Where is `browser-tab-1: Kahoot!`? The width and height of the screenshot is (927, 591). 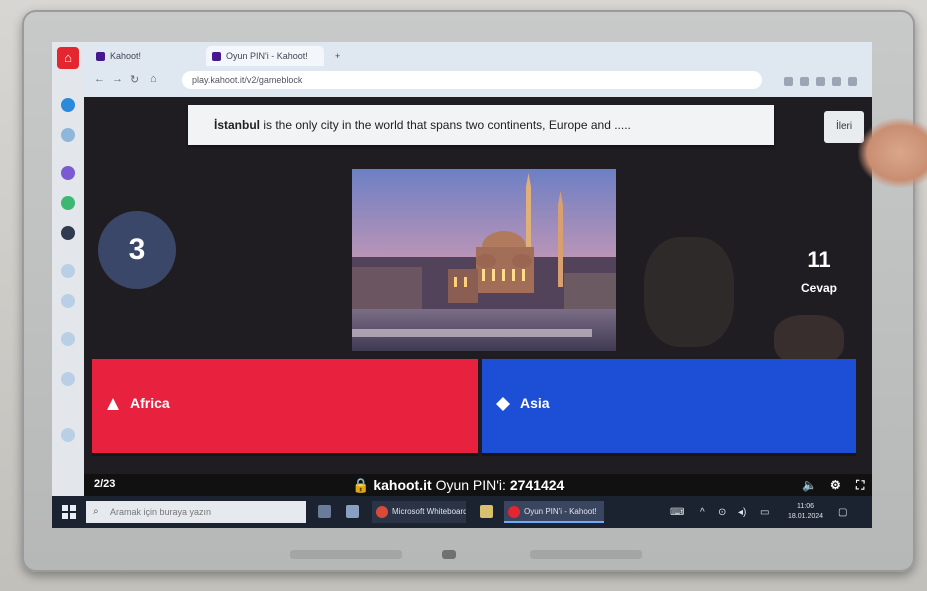
browser-tab-1: Kahoot! is located at coordinates (146, 56).